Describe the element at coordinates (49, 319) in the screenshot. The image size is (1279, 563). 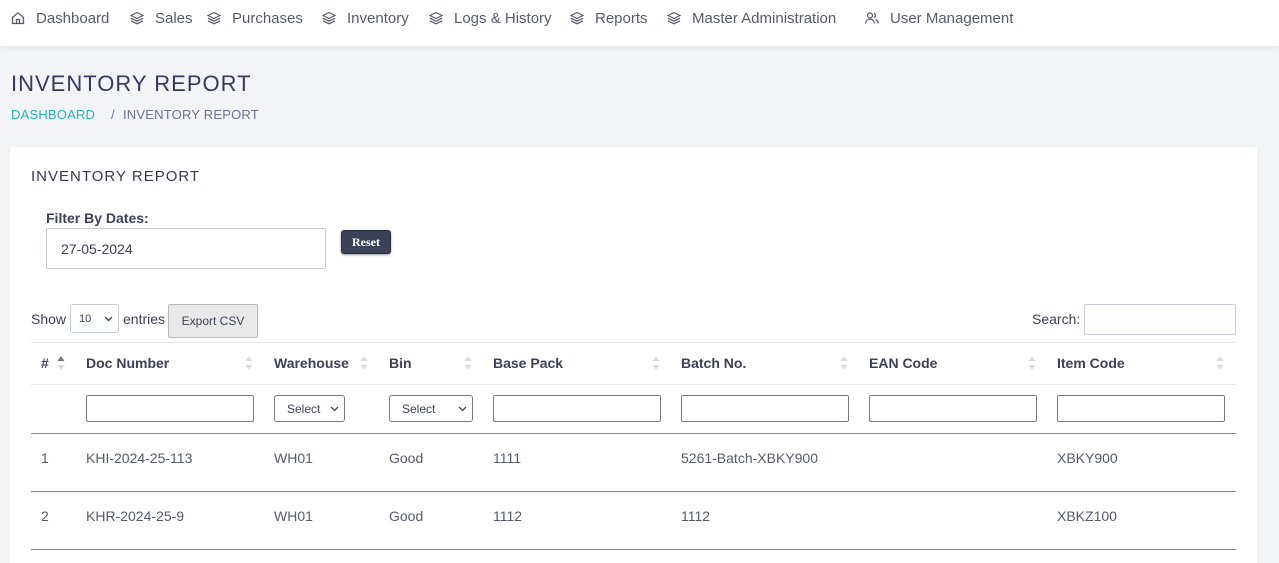
I see `show-label: Show` at that location.